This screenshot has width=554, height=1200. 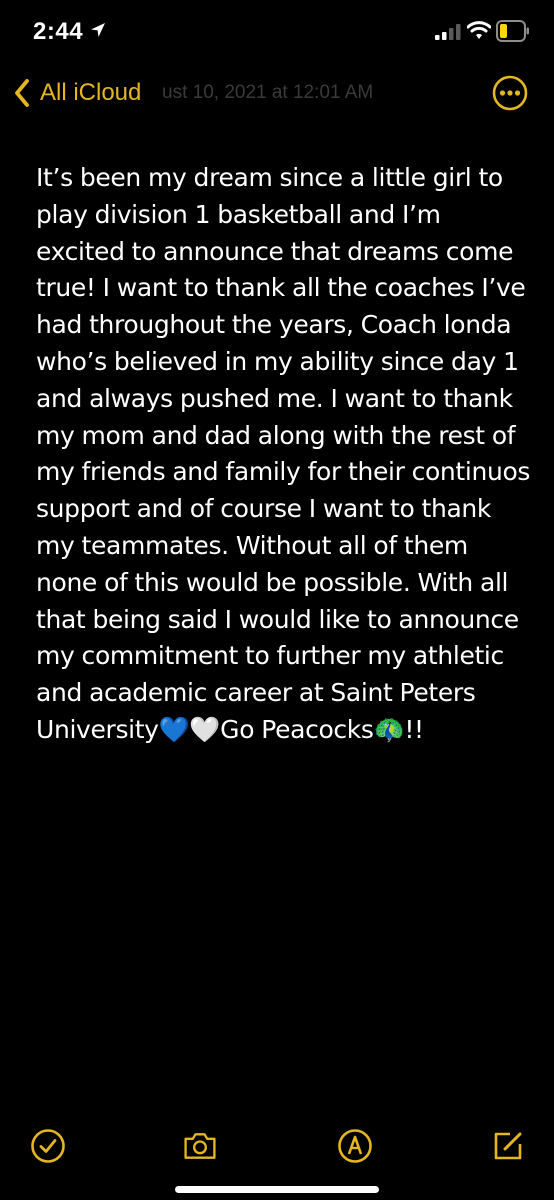 What do you see at coordinates (479, 30) in the screenshot?
I see `wifi-icon` at bounding box center [479, 30].